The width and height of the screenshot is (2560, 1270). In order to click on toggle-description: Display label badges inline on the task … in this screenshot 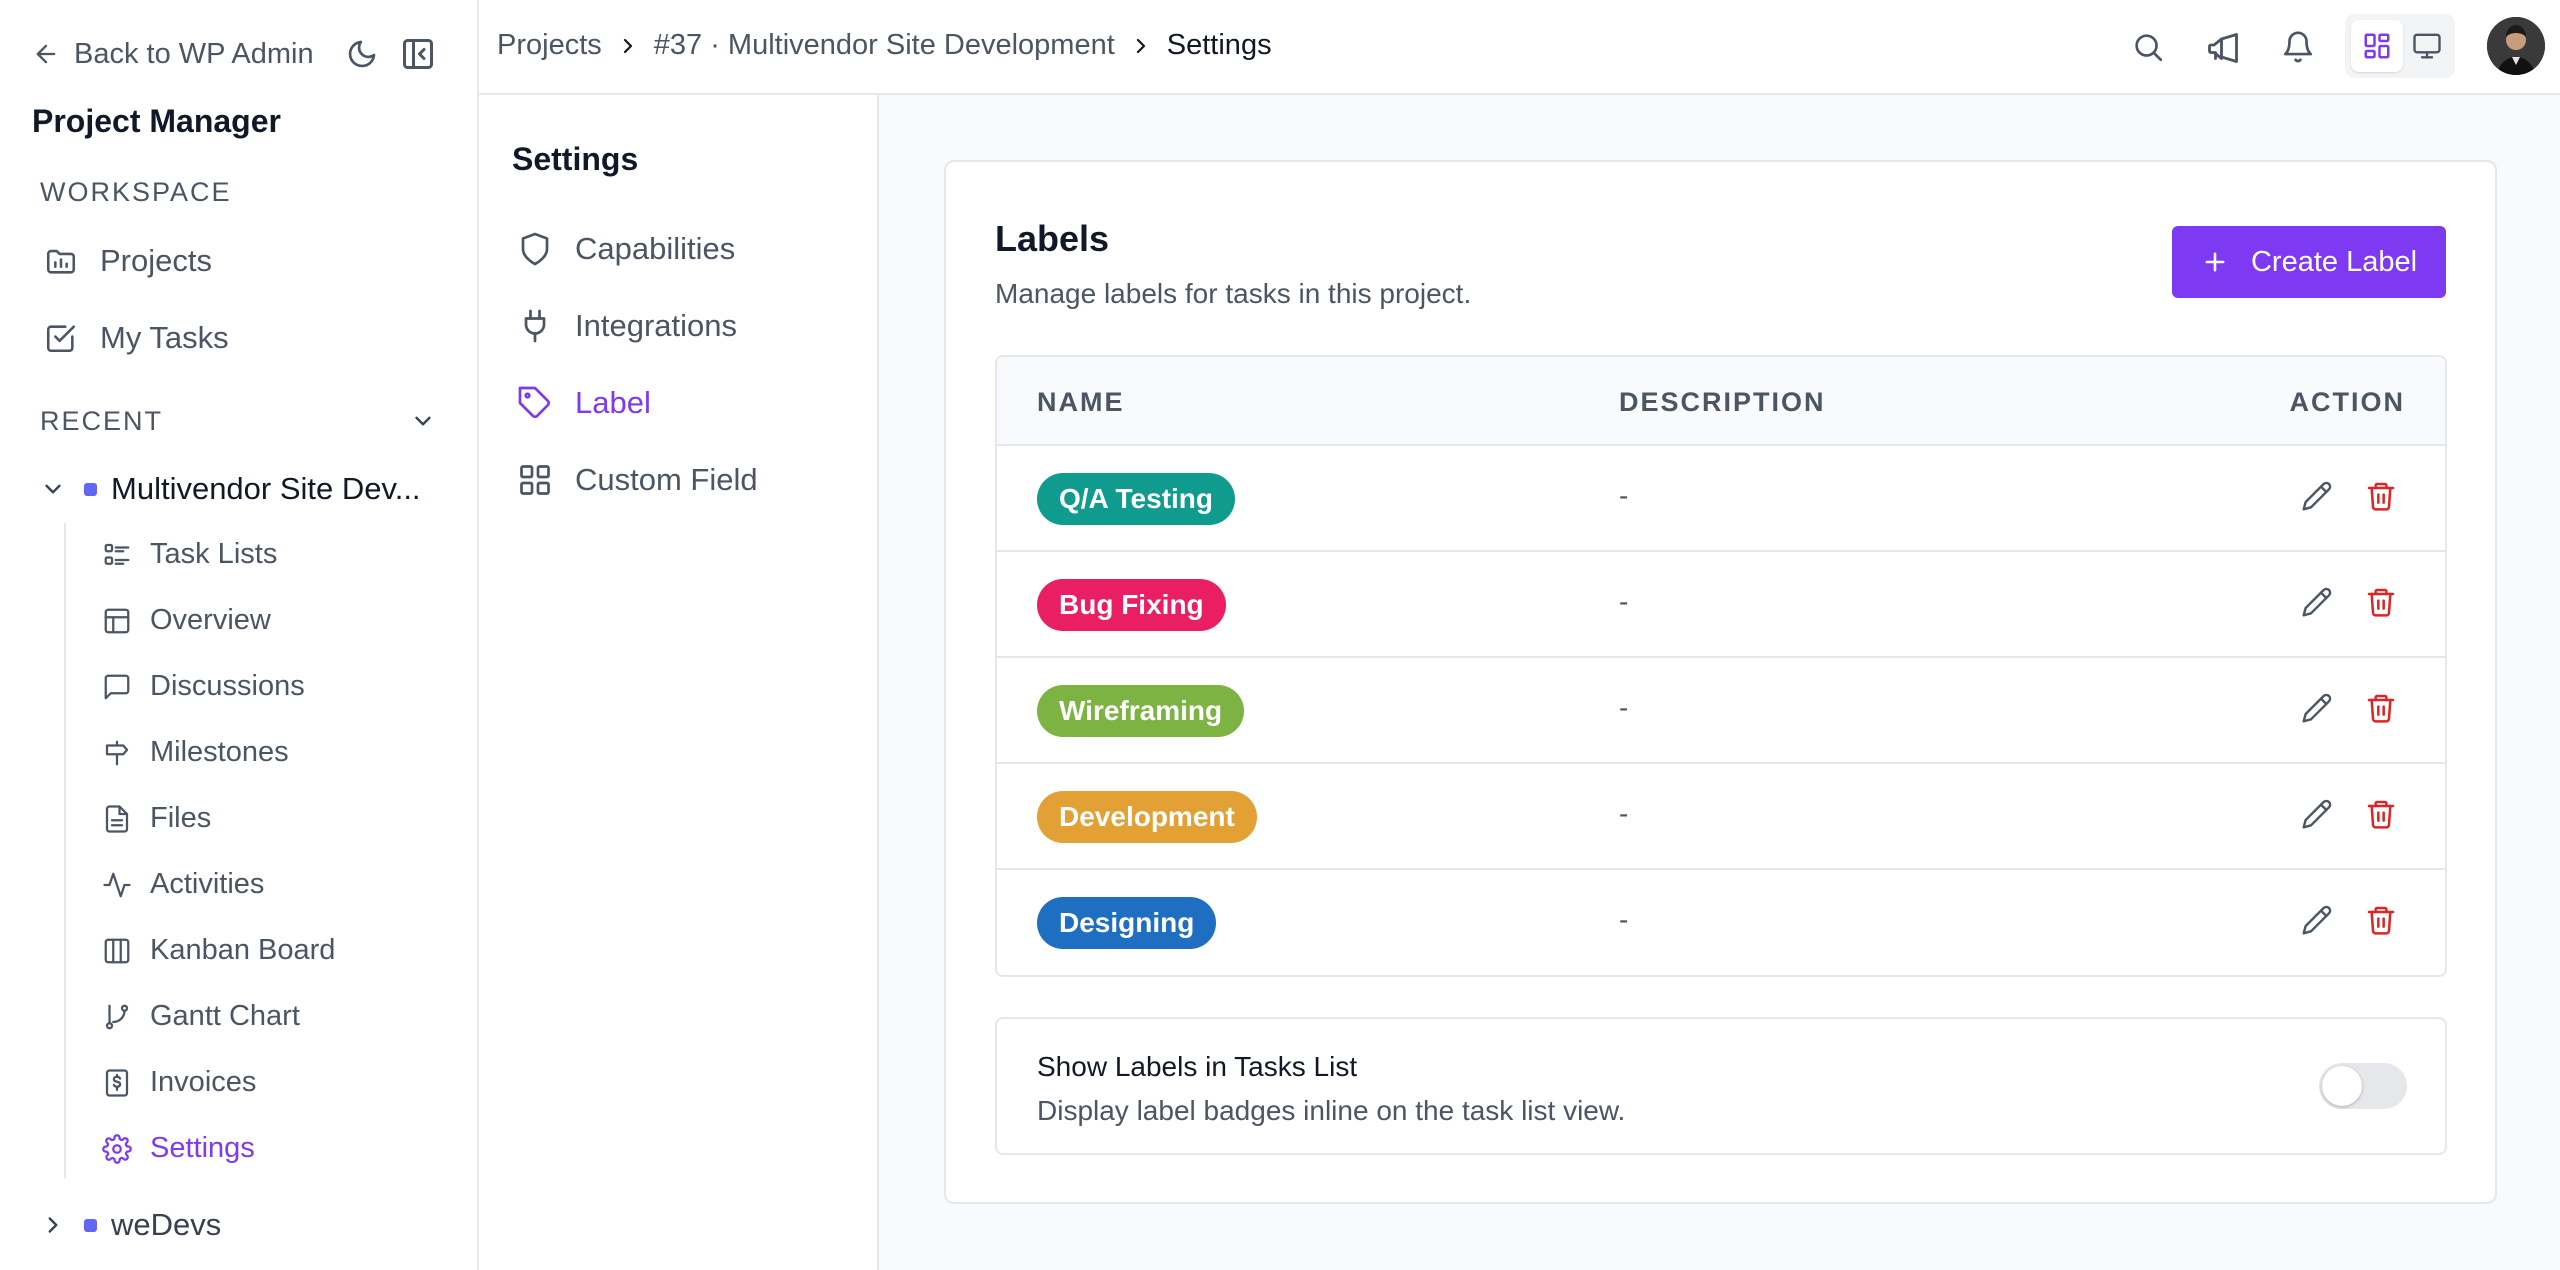, I will do `click(1331, 1110)`.